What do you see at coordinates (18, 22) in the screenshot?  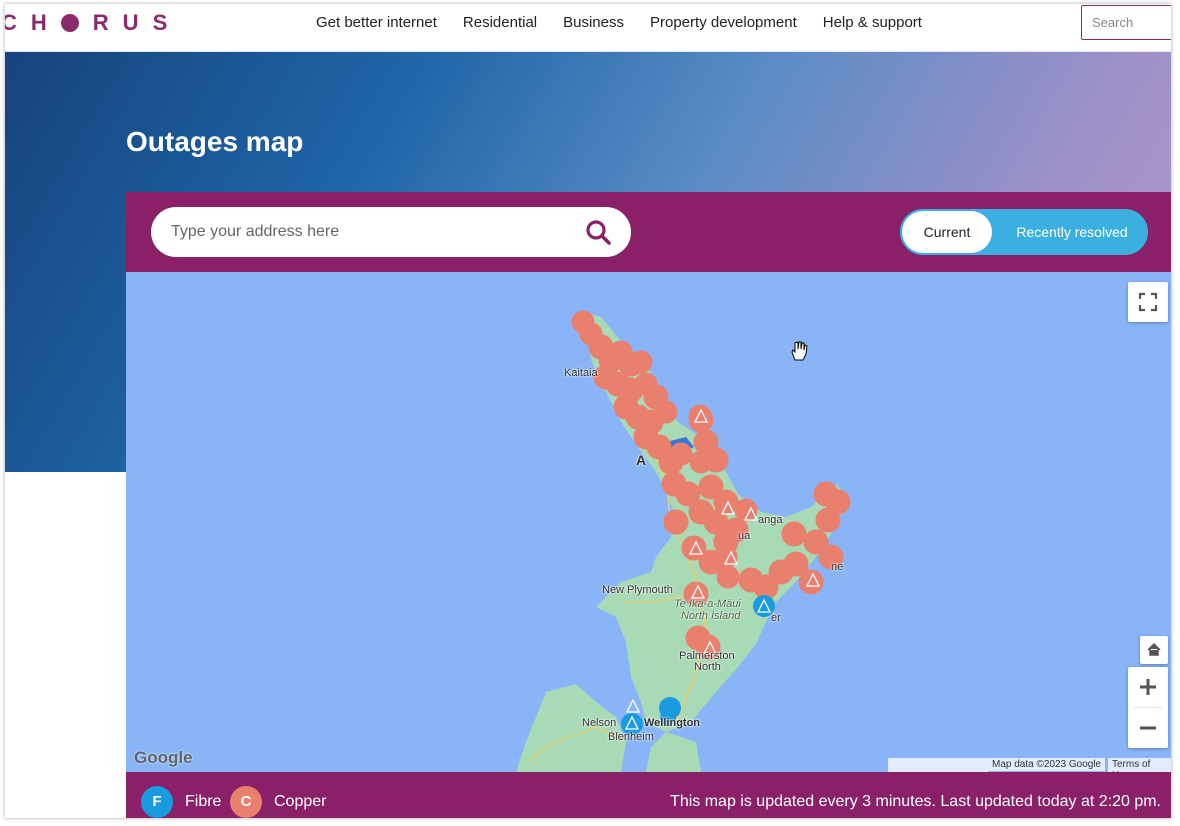 I see `logo-letter-c: C` at bounding box center [18, 22].